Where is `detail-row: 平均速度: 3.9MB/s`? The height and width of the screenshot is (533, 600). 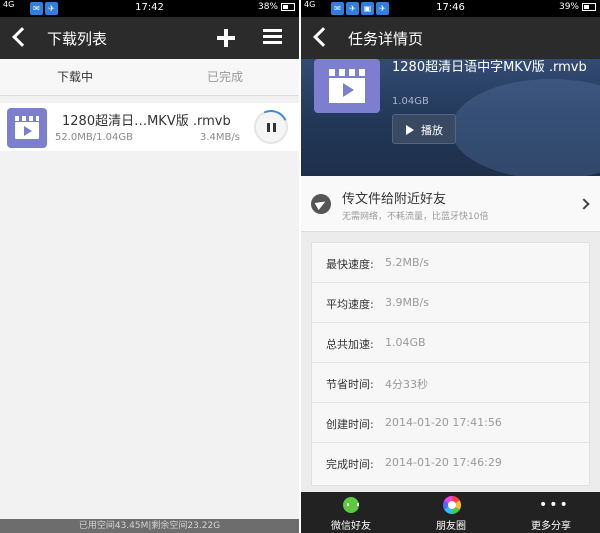
detail-row: 平均速度: 3.9MB/s is located at coordinates (450, 303).